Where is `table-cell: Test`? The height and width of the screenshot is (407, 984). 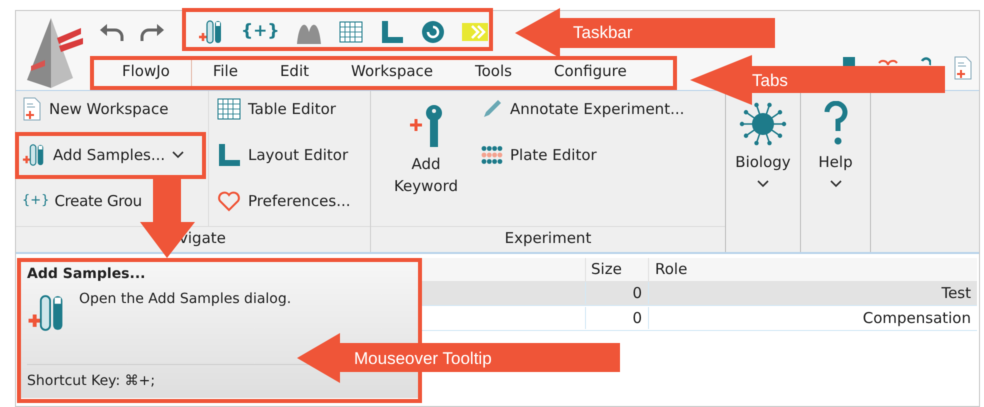
table-cell: Test is located at coordinates (812, 293).